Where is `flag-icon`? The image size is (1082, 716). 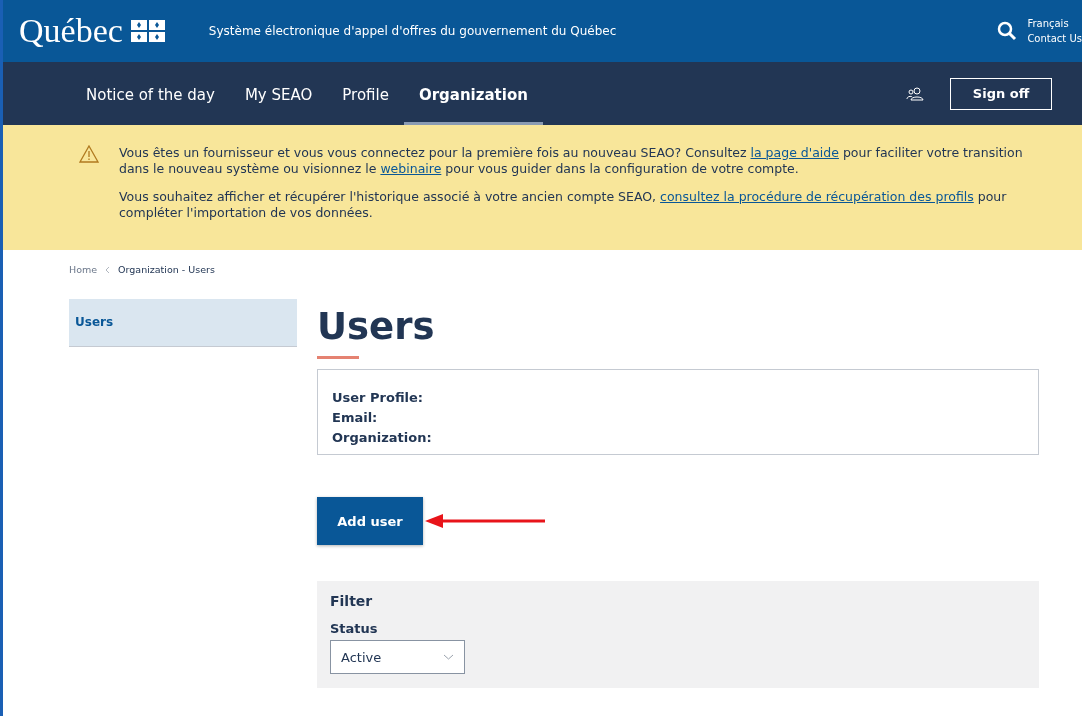
flag-icon is located at coordinates (147, 31).